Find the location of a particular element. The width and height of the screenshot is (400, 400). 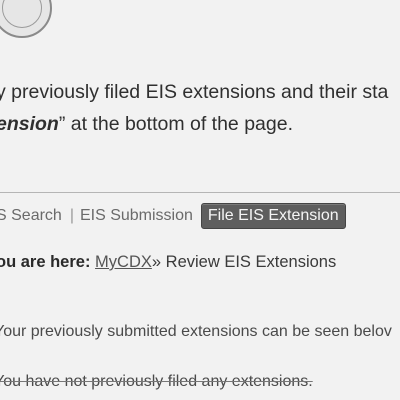

intro-line-2: ension” at the bottom of the page. is located at coordinates (200, 124).